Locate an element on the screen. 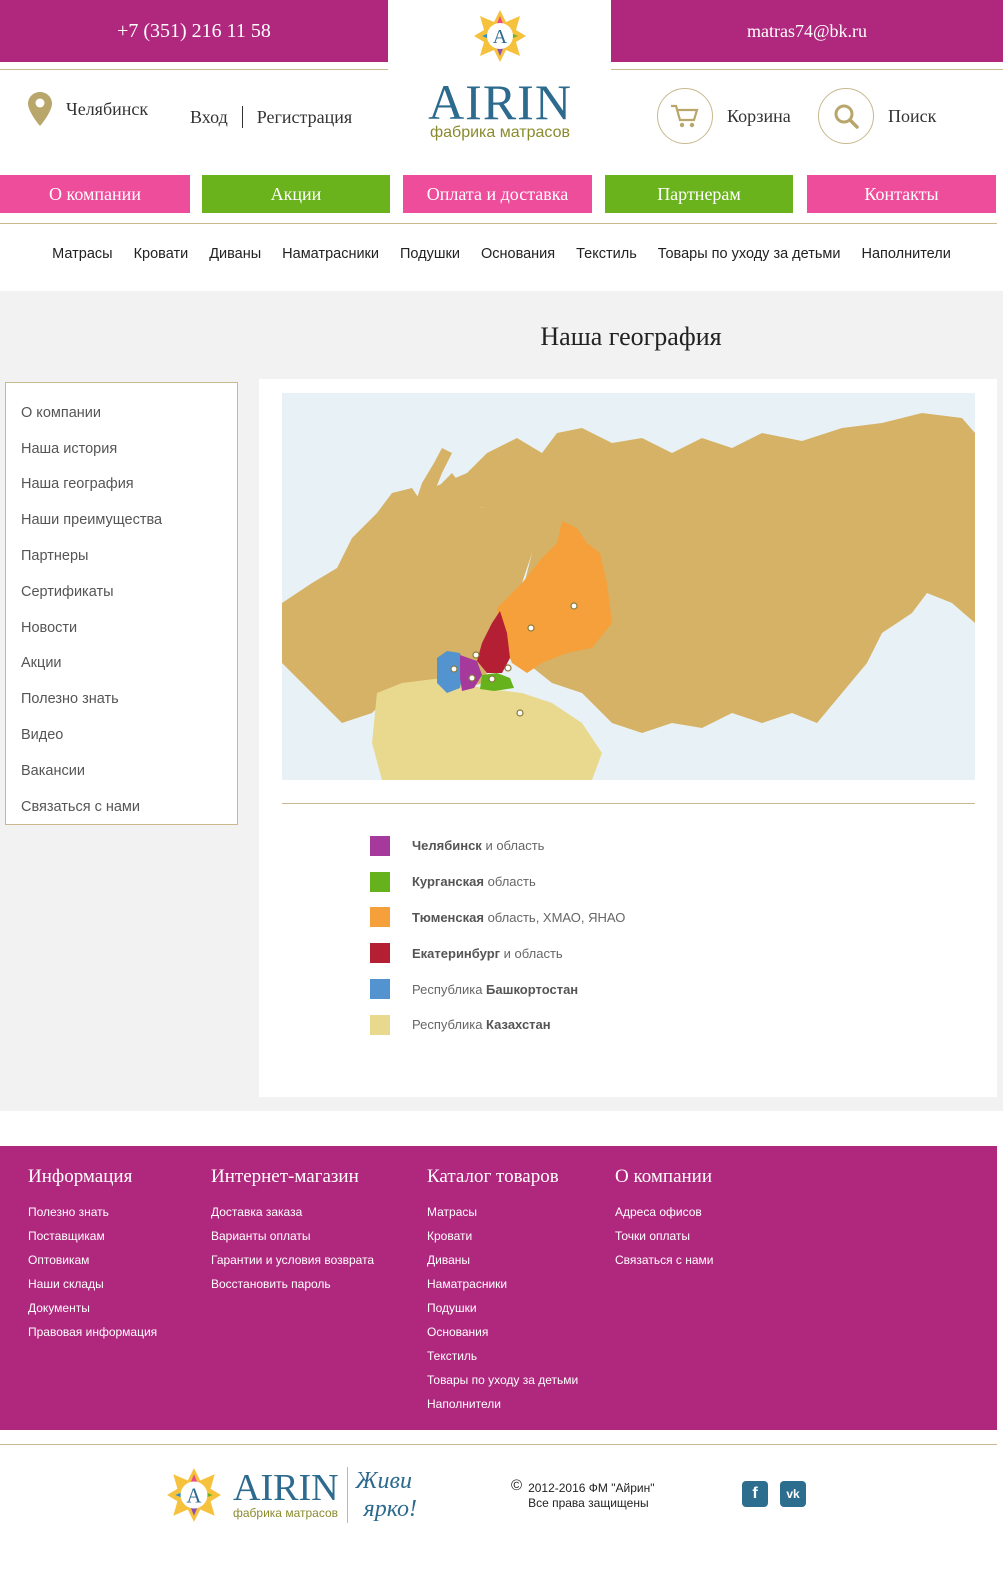 The image size is (1003, 1576). footer-link: Оптовикам is located at coordinates (92, 1260).